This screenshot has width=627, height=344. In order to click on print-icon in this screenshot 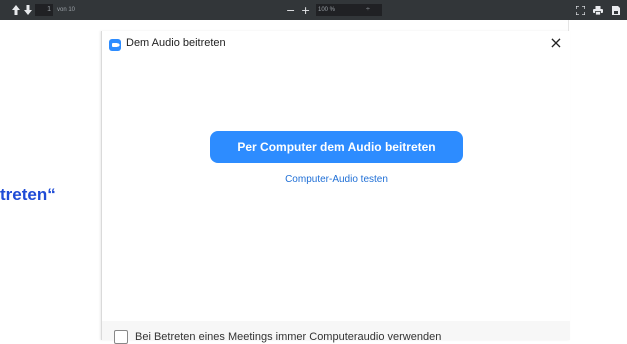, I will do `click(598, 10)`.